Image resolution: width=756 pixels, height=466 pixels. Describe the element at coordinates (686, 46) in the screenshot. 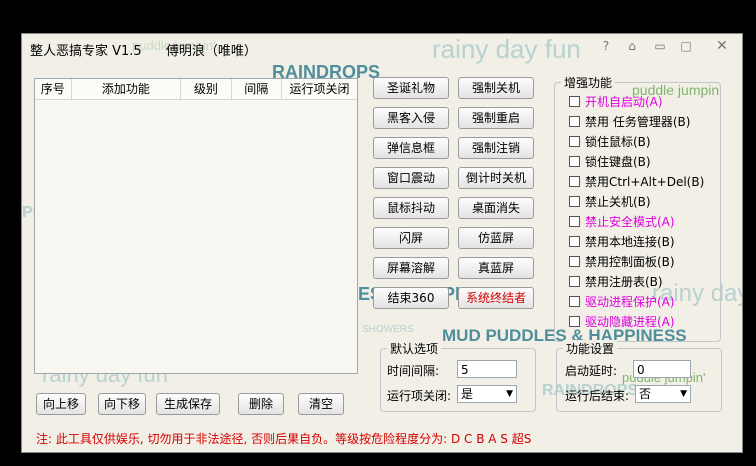

I see `maximize-icon: □` at that location.